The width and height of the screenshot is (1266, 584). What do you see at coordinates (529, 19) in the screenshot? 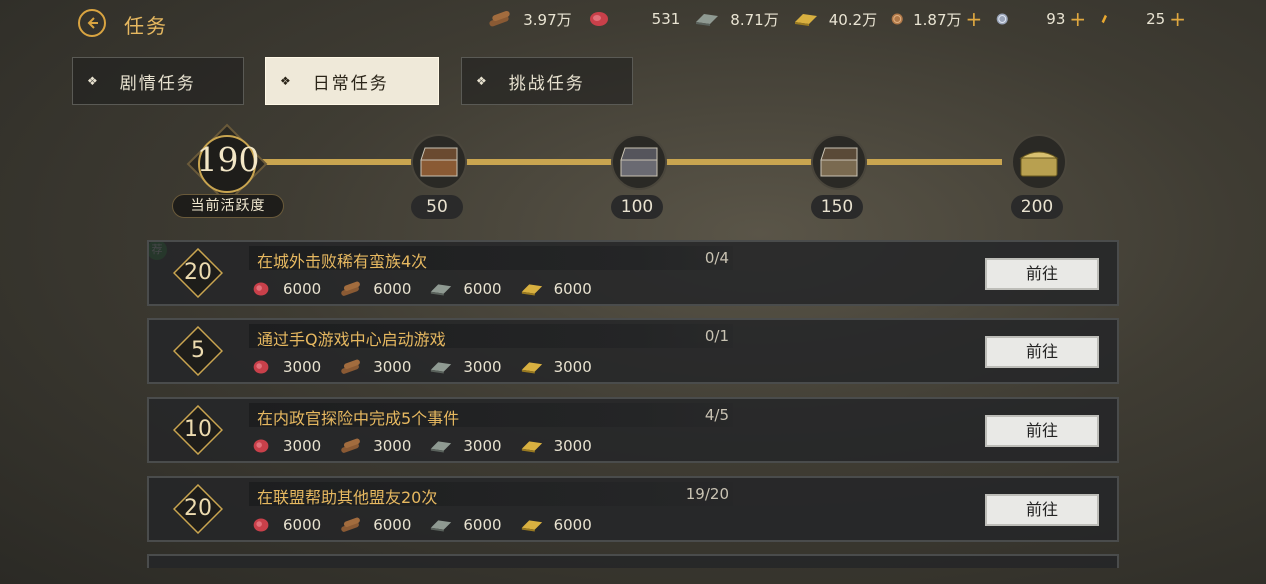
I see `resource-wood: 3.97万` at bounding box center [529, 19].